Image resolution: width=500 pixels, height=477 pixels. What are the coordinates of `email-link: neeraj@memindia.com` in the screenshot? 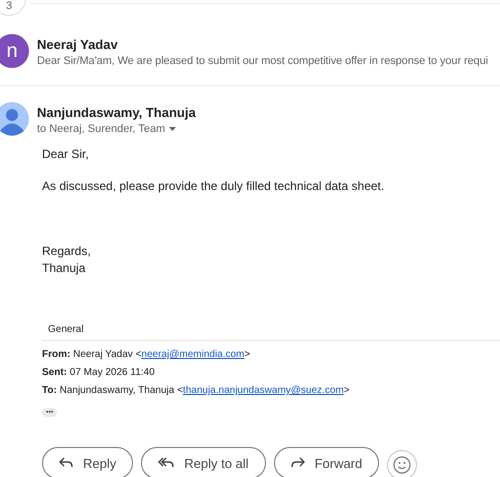 It's located at (192, 354).